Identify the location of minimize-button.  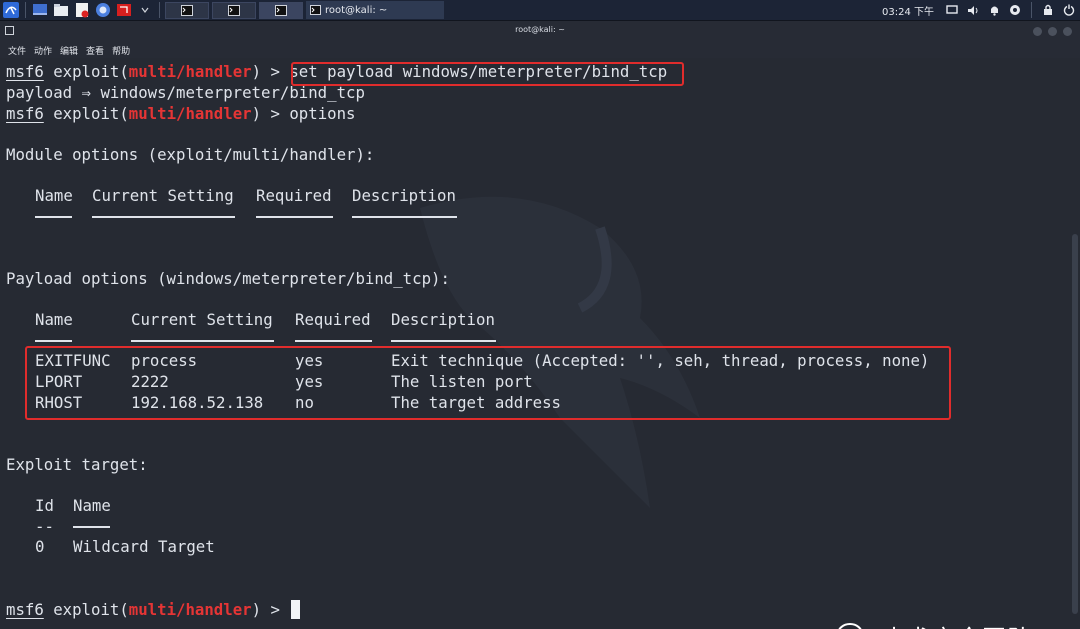
(1037, 31).